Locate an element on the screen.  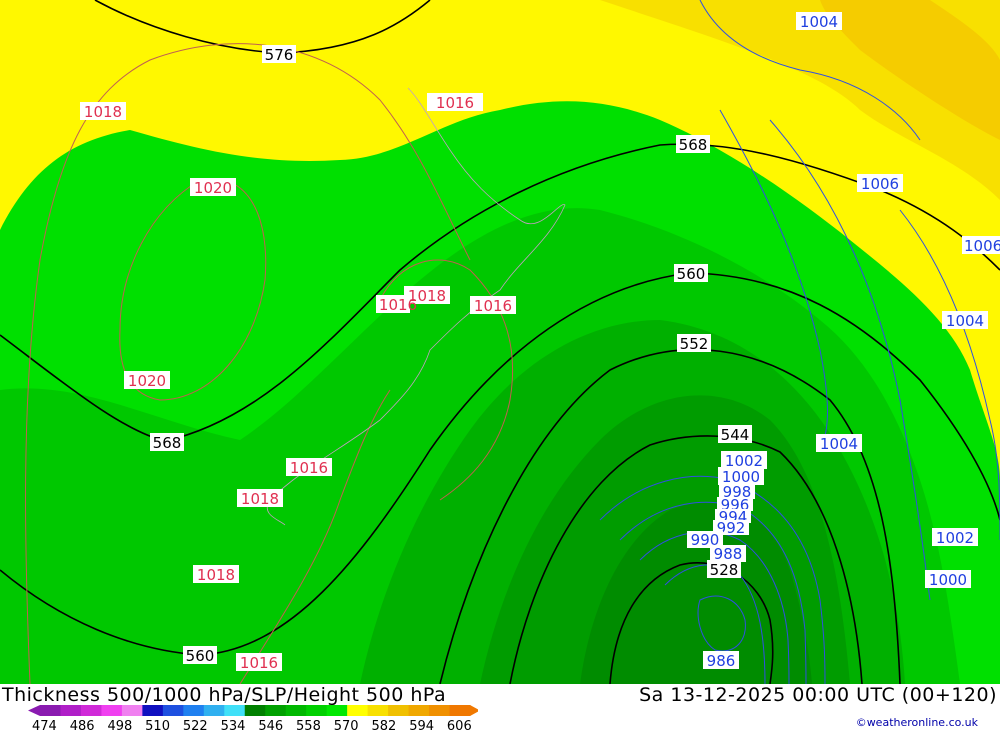
scale-tick-label: 510 is located at coordinates (157, 725).